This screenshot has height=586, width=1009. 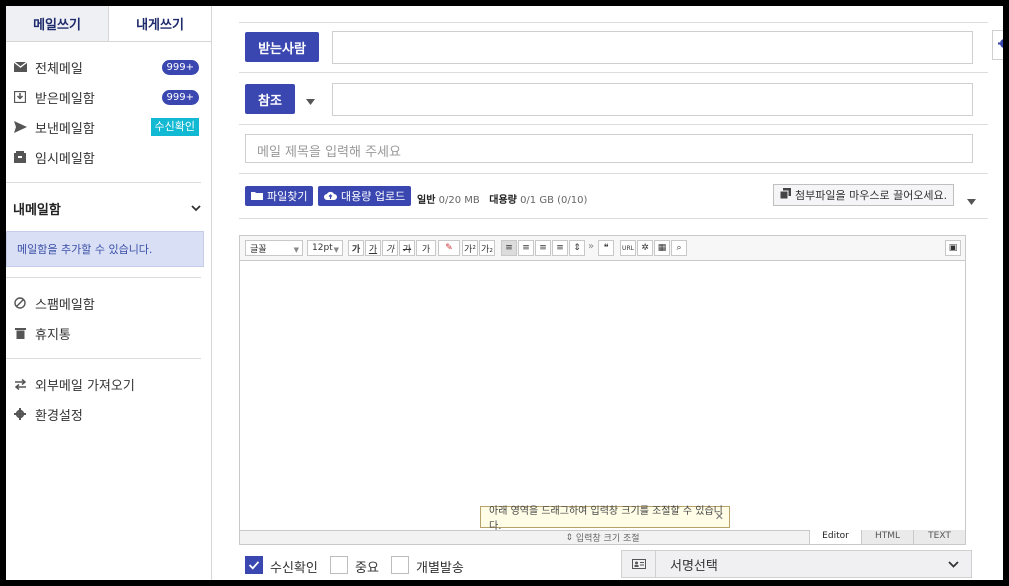 I want to click on drag-attach-button: 첨부파일을 마우스로 끌어오세요., so click(x=864, y=195).